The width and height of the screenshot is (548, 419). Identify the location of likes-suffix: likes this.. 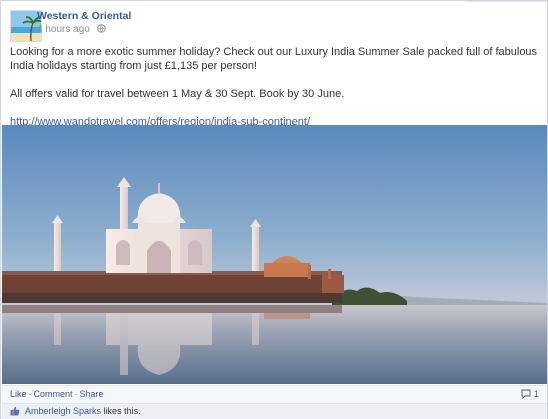
(121, 411).